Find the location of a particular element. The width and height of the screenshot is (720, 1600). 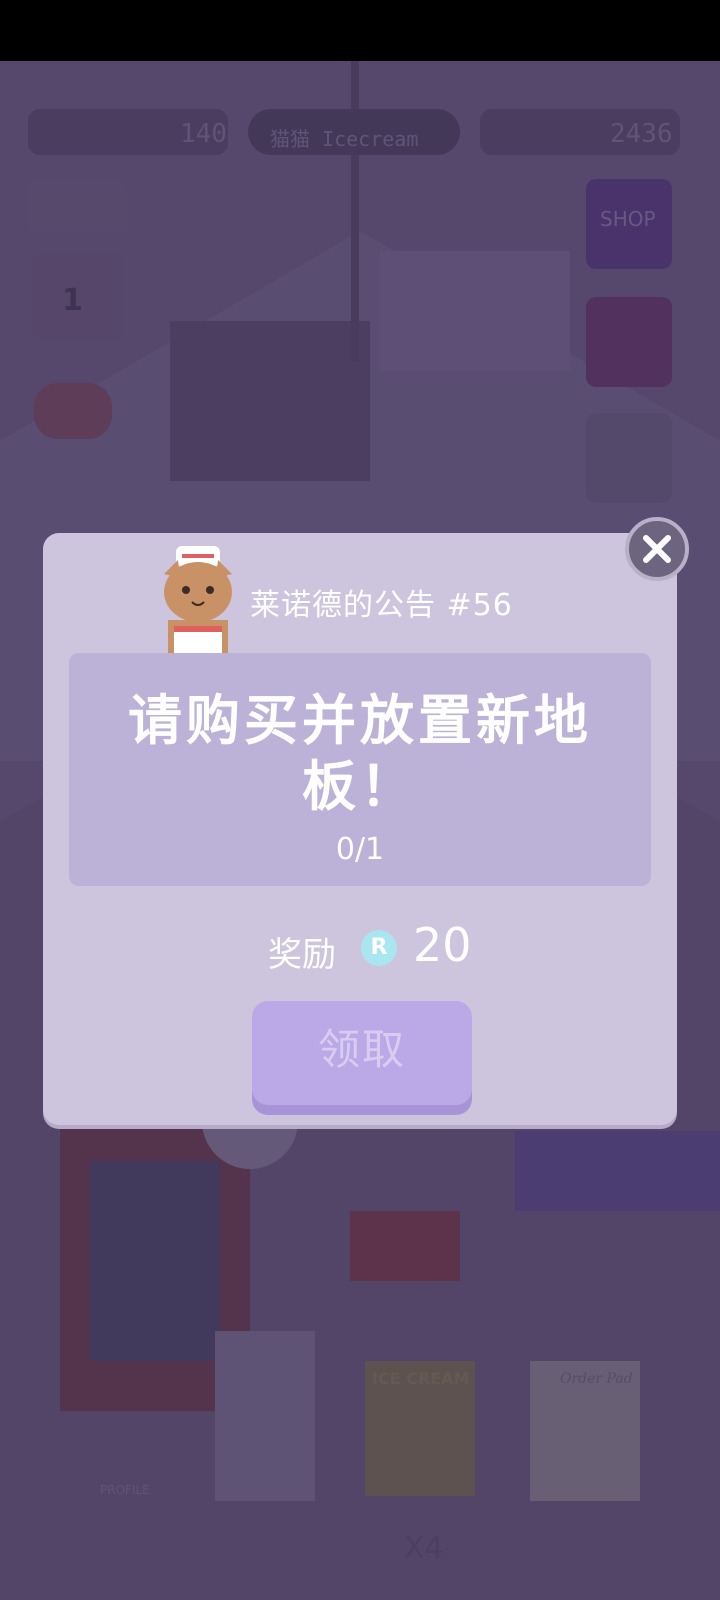

cat-chef-icon is located at coordinates (198, 600).